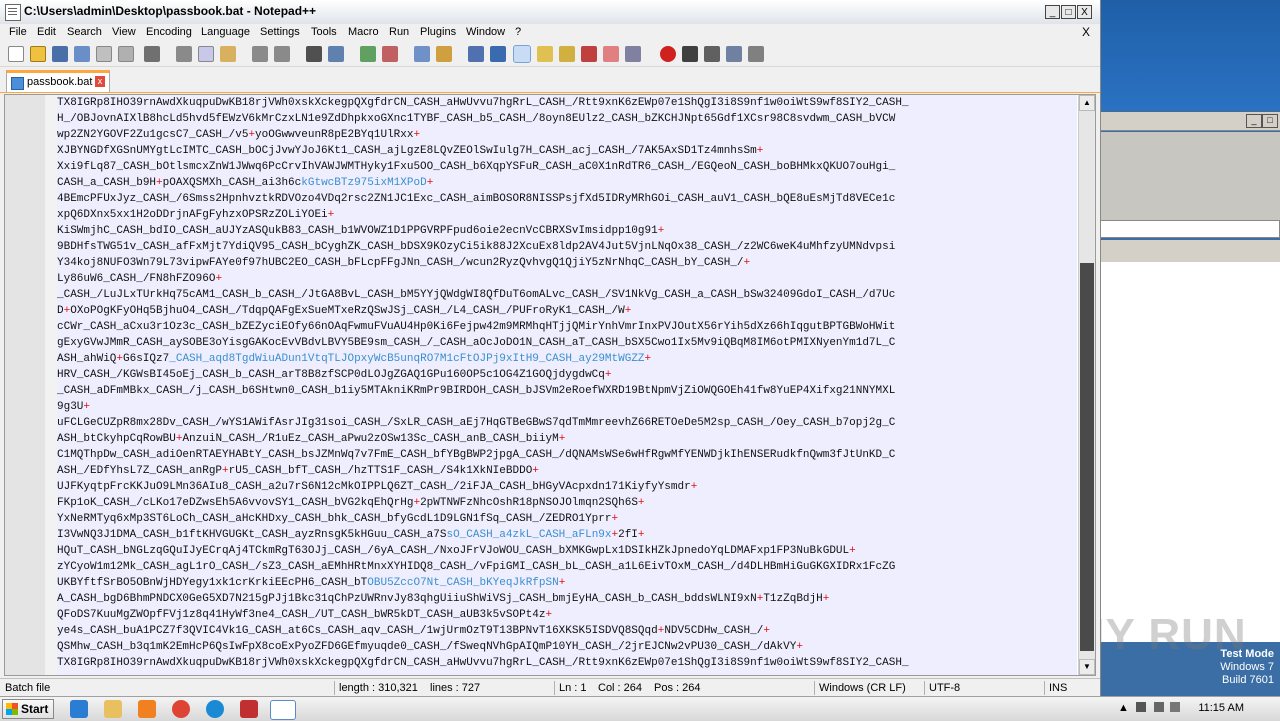  I want to click on zoom-out-icon, so click(390, 54).